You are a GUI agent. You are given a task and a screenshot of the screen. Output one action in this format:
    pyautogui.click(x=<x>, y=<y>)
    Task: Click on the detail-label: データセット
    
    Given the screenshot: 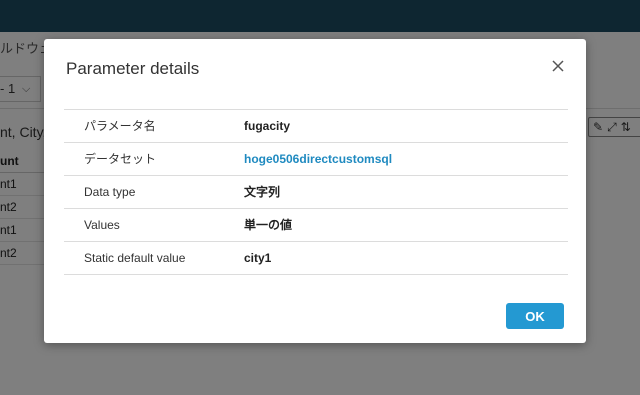 What is the action you would take?
    pyautogui.click(x=120, y=159)
    